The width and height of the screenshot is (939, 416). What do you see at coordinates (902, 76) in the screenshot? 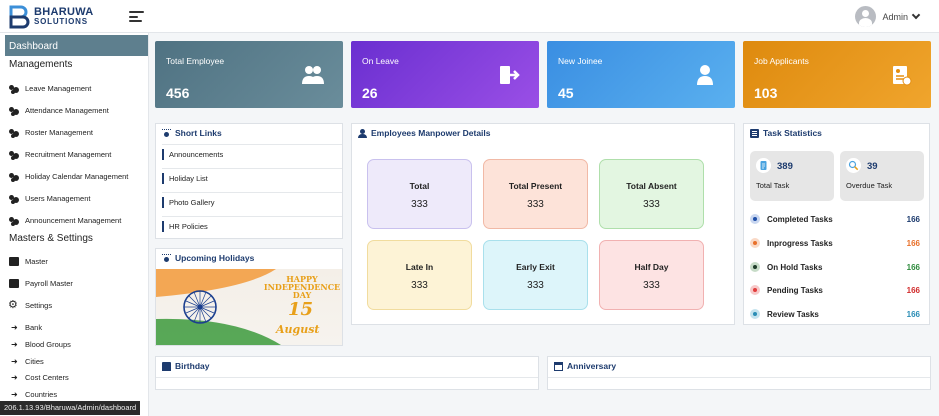
I see `resume-icon` at bounding box center [902, 76].